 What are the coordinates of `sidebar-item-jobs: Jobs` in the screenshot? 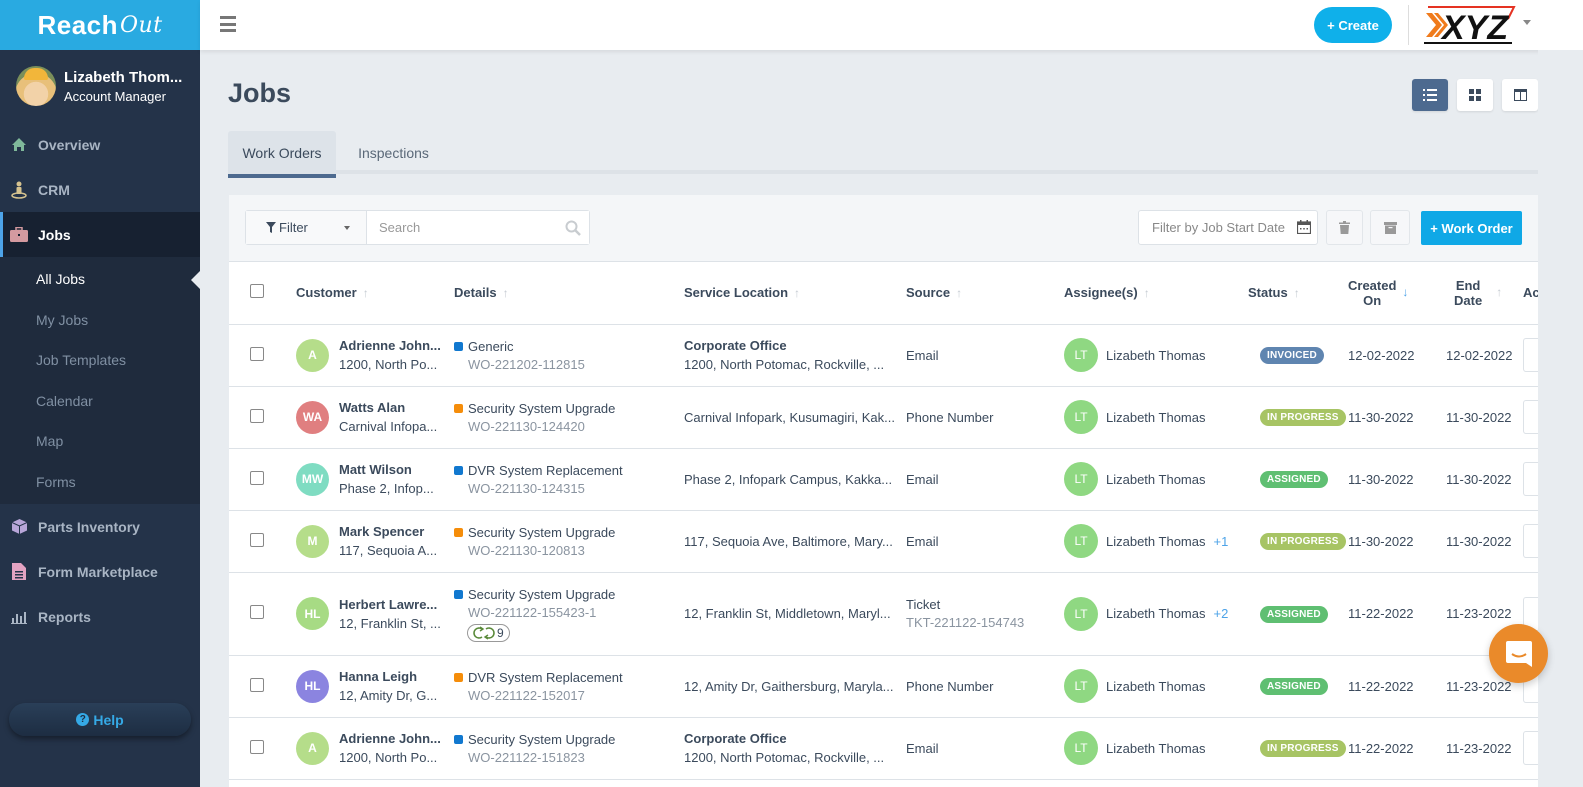 It's located at (100, 234).